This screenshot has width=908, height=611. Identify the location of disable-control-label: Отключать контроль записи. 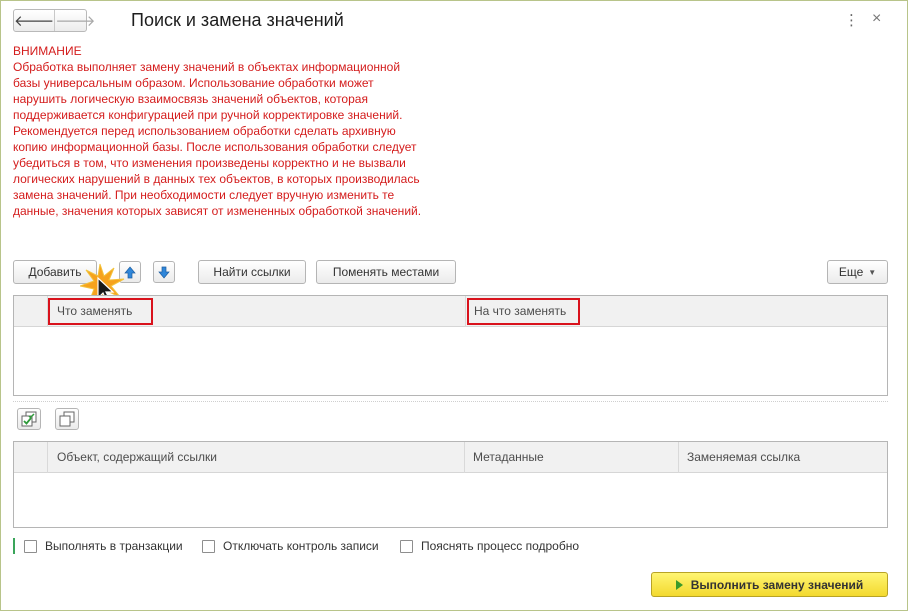
(301, 546).